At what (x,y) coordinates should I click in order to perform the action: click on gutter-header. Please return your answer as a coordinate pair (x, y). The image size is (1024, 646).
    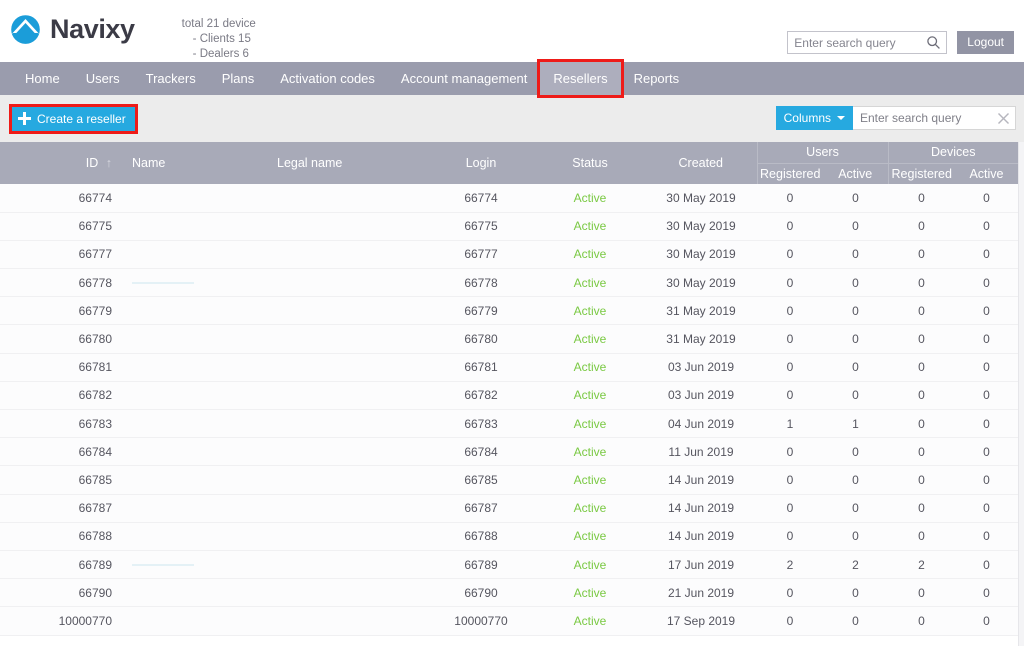
    Looking at the image, I should click on (9, 163).